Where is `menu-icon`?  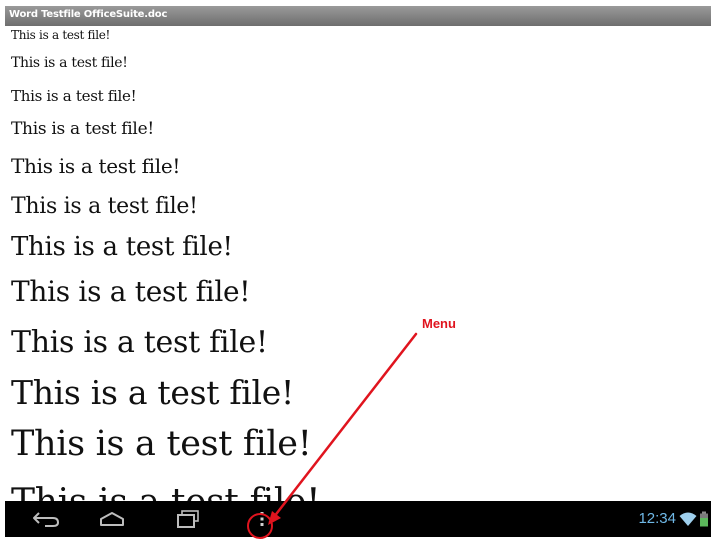 menu-icon is located at coordinates (262, 519).